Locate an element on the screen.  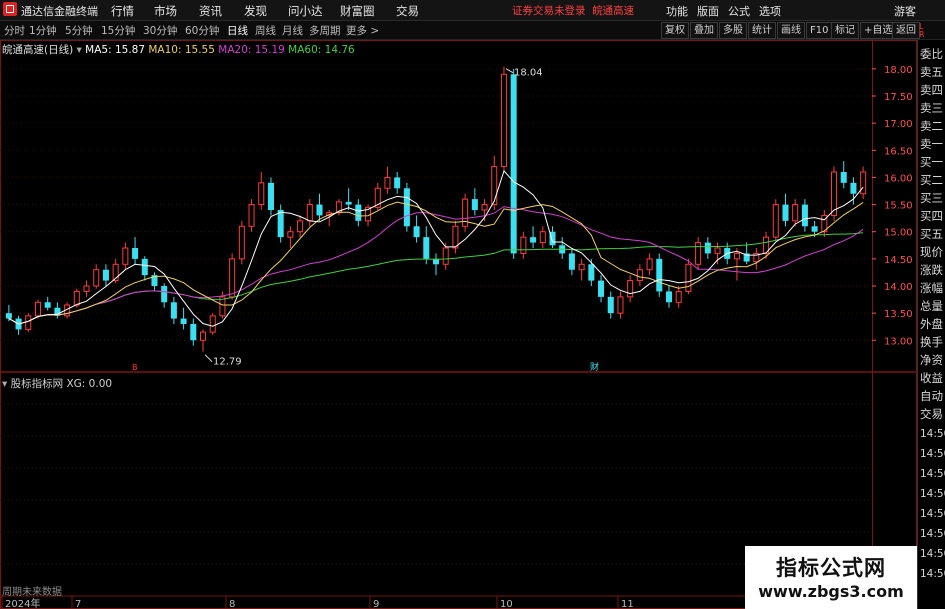
quote-label-20: 交易 is located at coordinates (931, 414).